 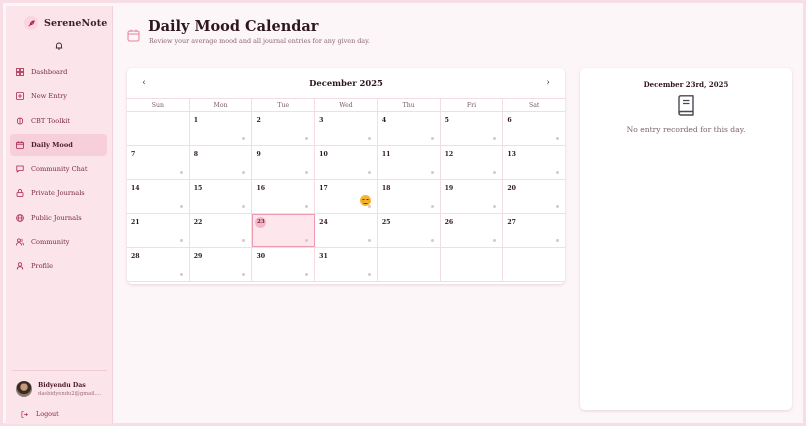 What do you see at coordinates (284, 105) in the screenshot?
I see `weekday-label: Tue` at bounding box center [284, 105].